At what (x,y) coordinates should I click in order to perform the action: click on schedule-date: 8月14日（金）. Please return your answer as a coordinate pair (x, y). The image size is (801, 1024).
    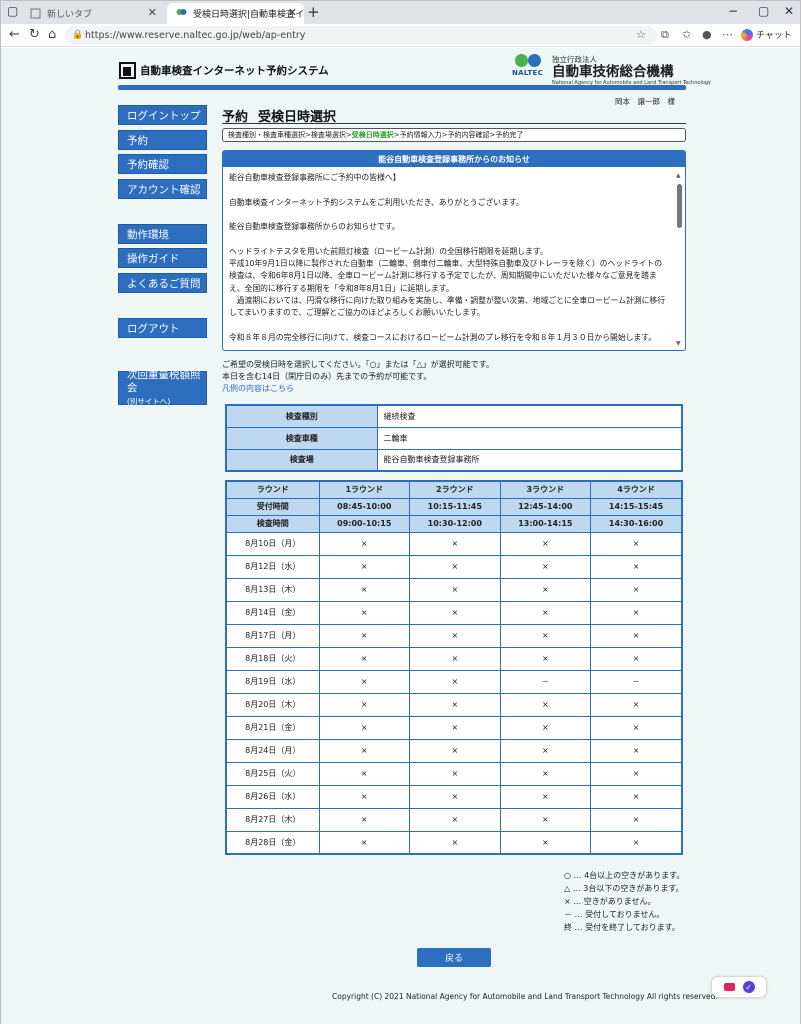
    Looking at the image, I should click on (272, 612).